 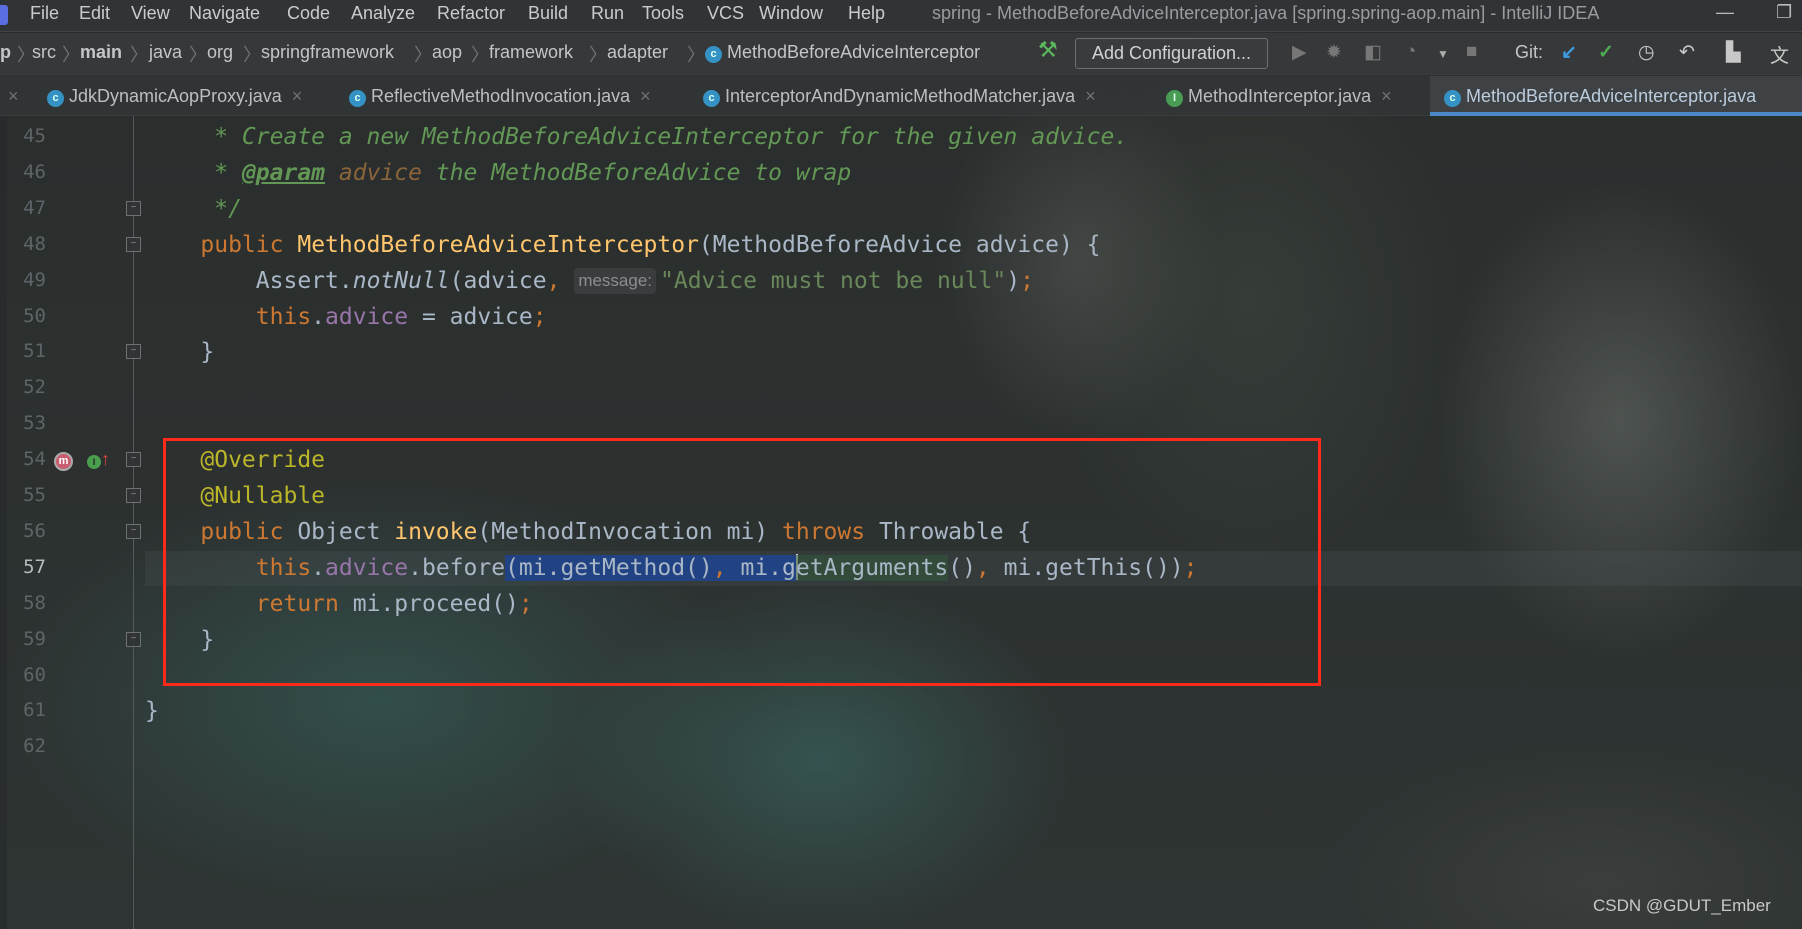 What do you see at coordinates (30, 746) in the screenshot?
I see `line-number: 62` at bounding box center [30, 746].